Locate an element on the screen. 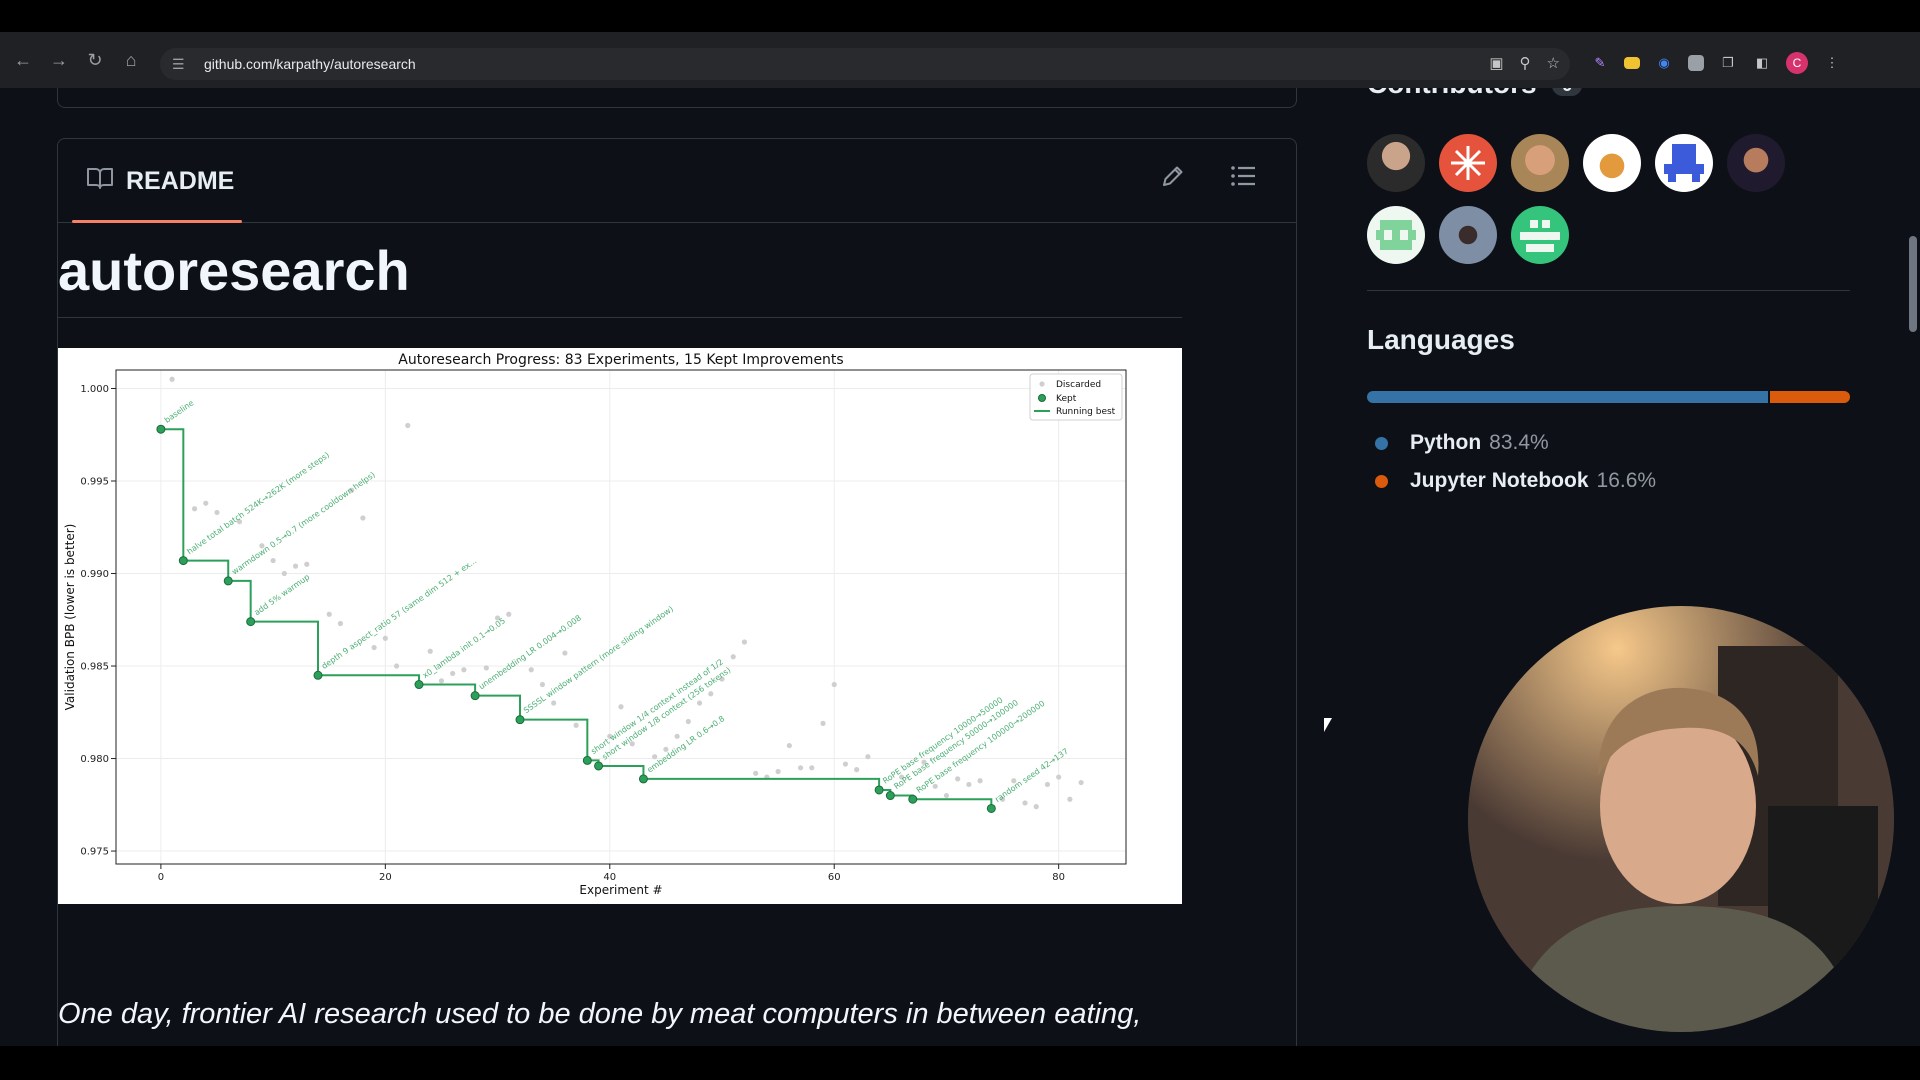 The width and height of the screenshot is (1920, 1080). language-item-jupyter: Jupyter Notebook 16.6% is located at coordinates (1515, 481).